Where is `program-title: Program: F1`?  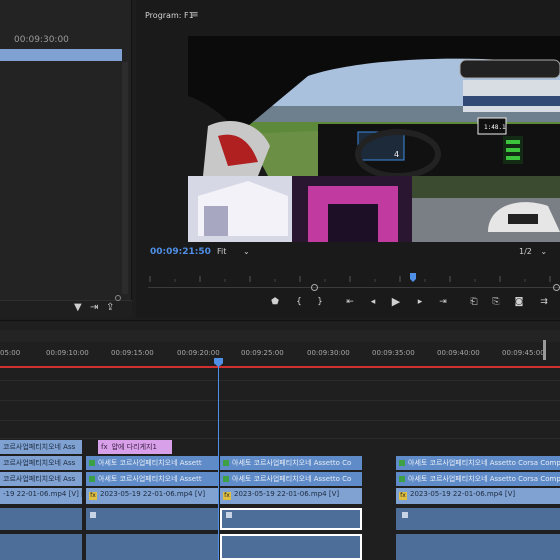 program-title: Program: F1 is located at coordinates (169, 15).